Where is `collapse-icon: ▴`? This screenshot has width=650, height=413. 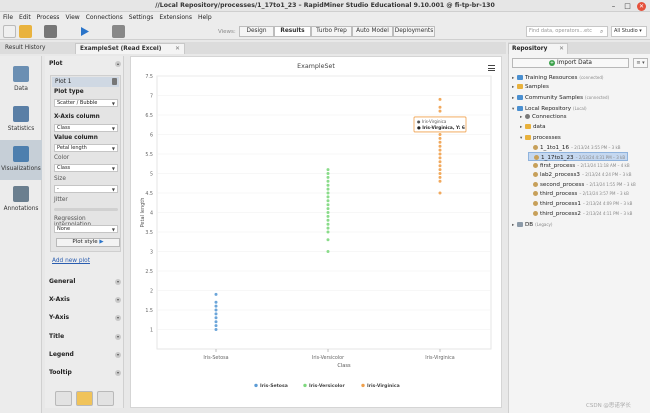
collapse-icon: ▴ is located at coordinates (118, 64).